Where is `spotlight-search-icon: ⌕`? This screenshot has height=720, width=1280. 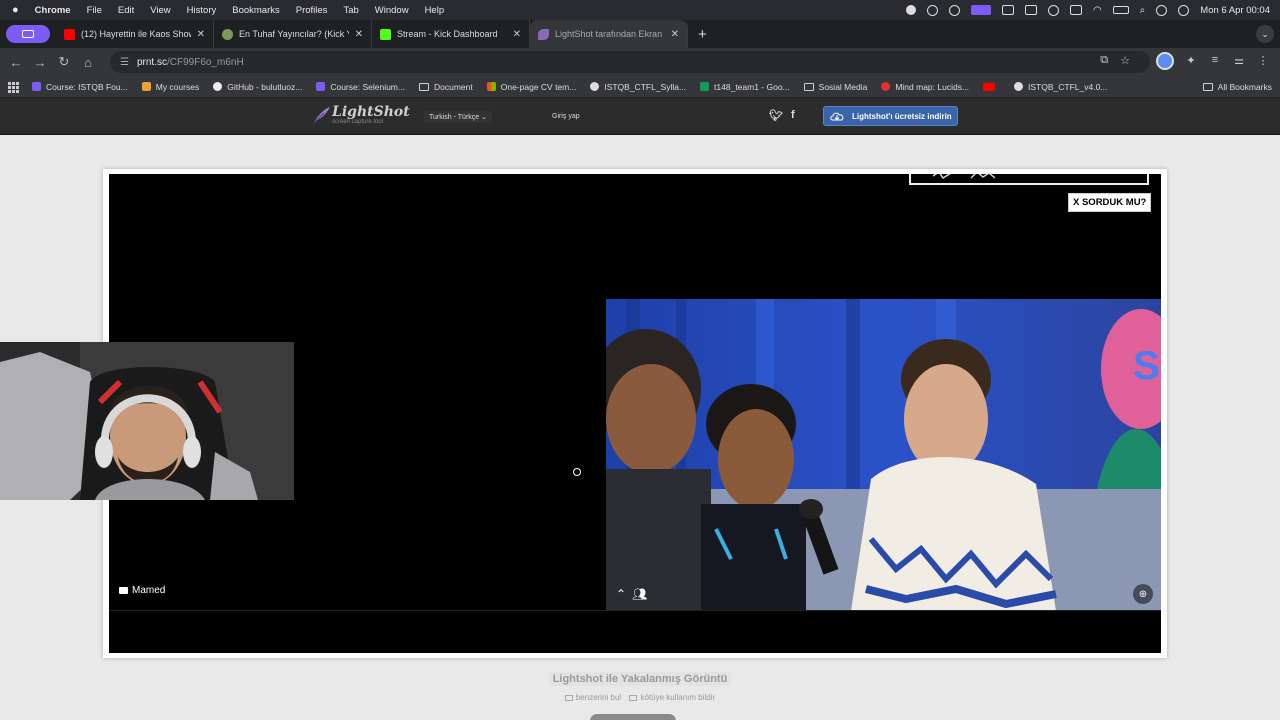 spotlight-search-icon: ⌕ is located at coordinates (1143, 10).